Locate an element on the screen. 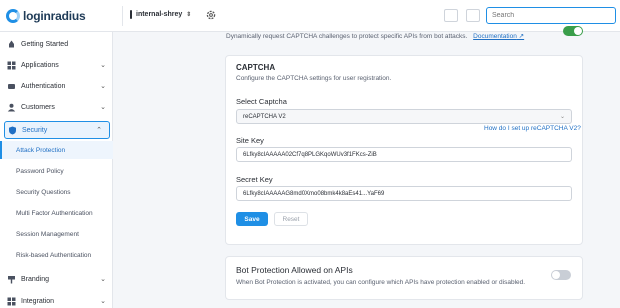 The height and width of the screenshot is (308, 620). sidebar-subitem-mfa: Multi Factor Authentication is located at coordinates (56, 213).